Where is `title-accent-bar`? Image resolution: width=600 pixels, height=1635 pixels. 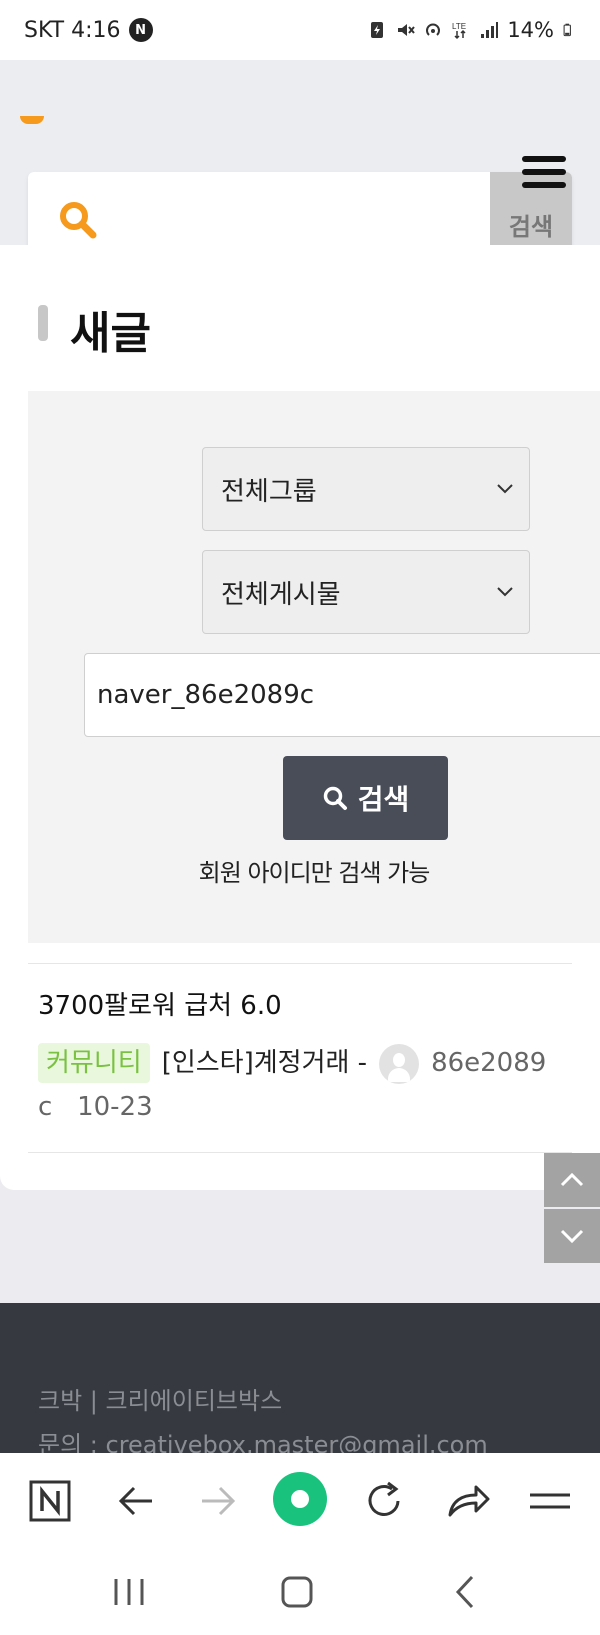 title-accent-bar is located at coordinates (43, 323).